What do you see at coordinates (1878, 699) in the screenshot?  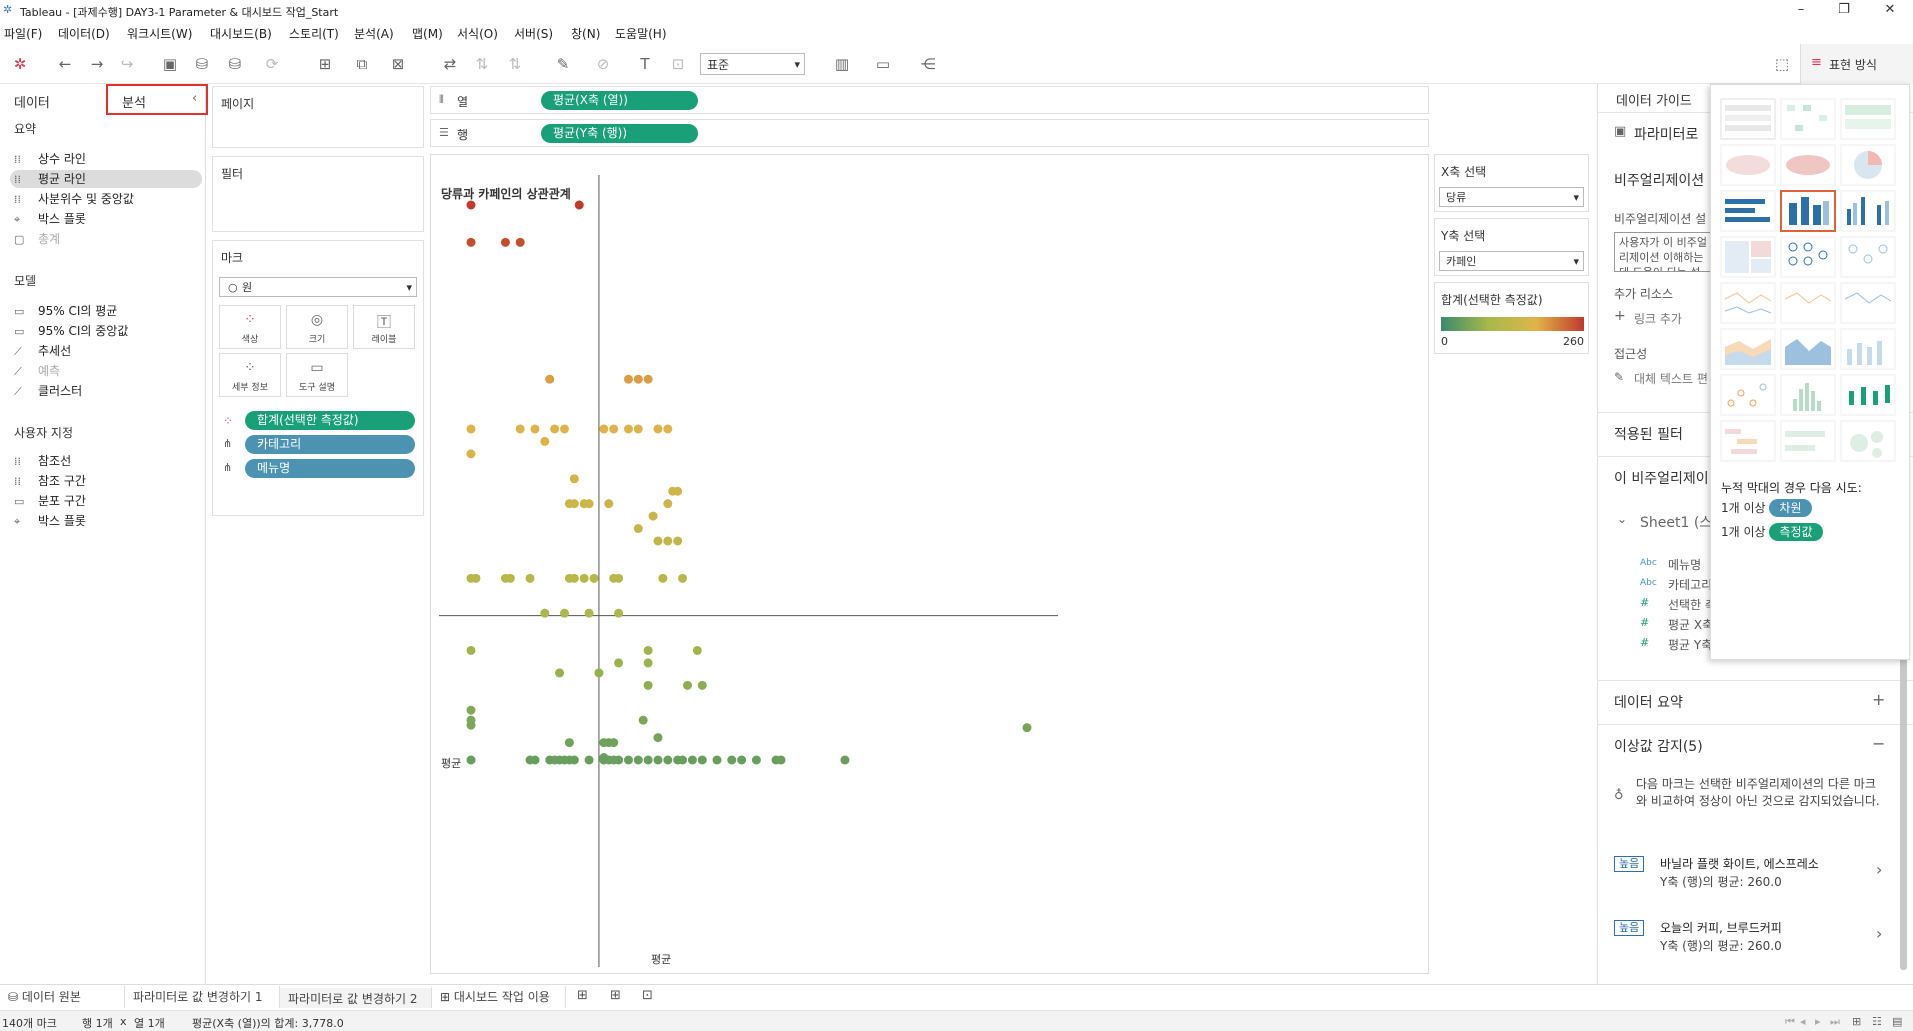 I see `expand-icon: +` at bounding box center [1878, 699].